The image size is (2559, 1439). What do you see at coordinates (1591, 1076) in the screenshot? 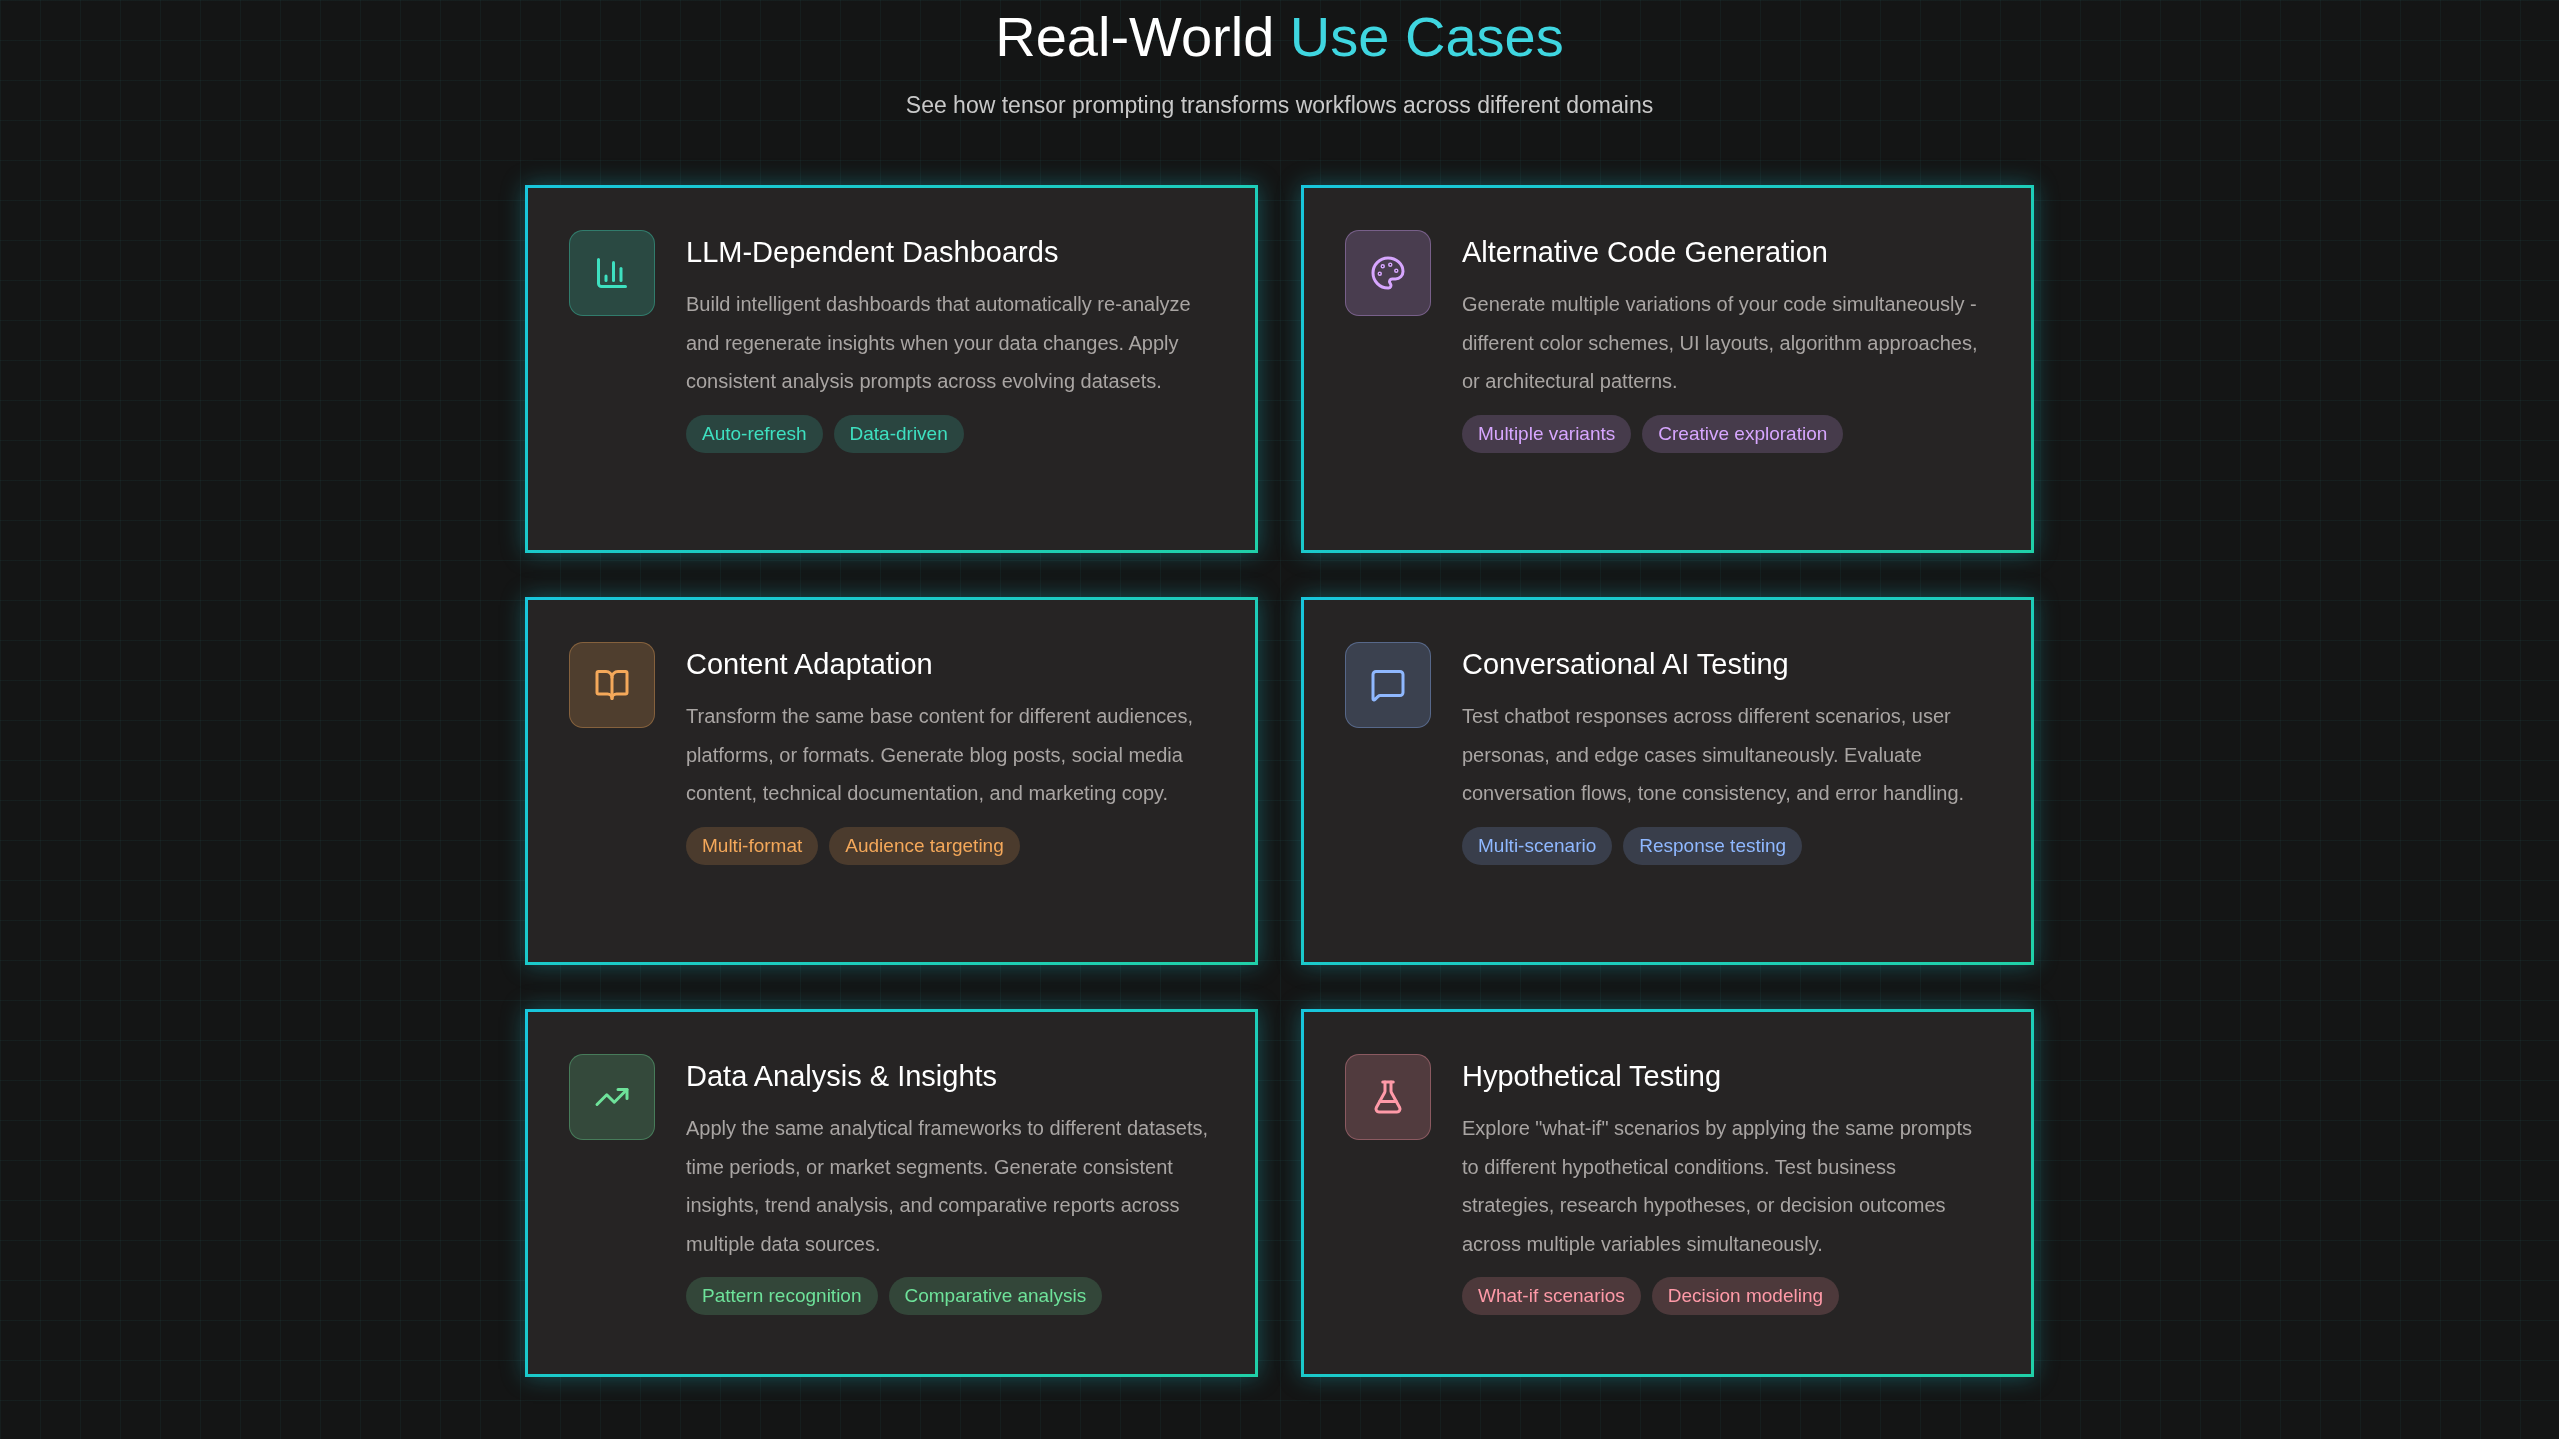
I see `card-title: Hypothetical Testing` at bounding box center [1591, 1076].